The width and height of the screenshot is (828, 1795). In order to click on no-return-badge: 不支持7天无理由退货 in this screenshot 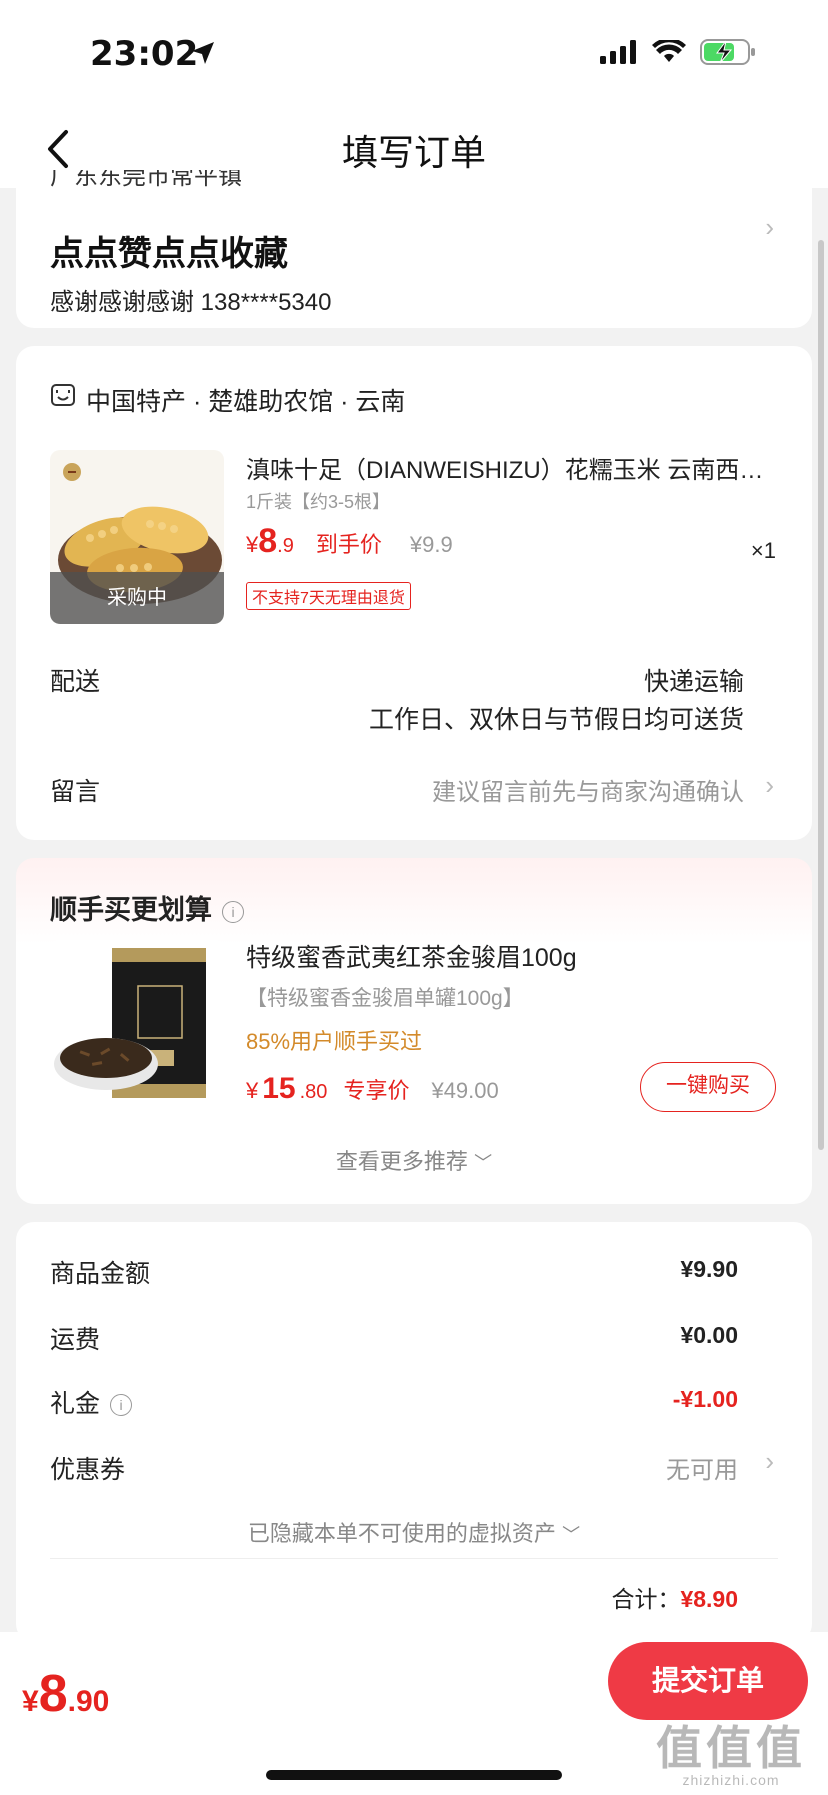, I will do `click(328, 596)`.